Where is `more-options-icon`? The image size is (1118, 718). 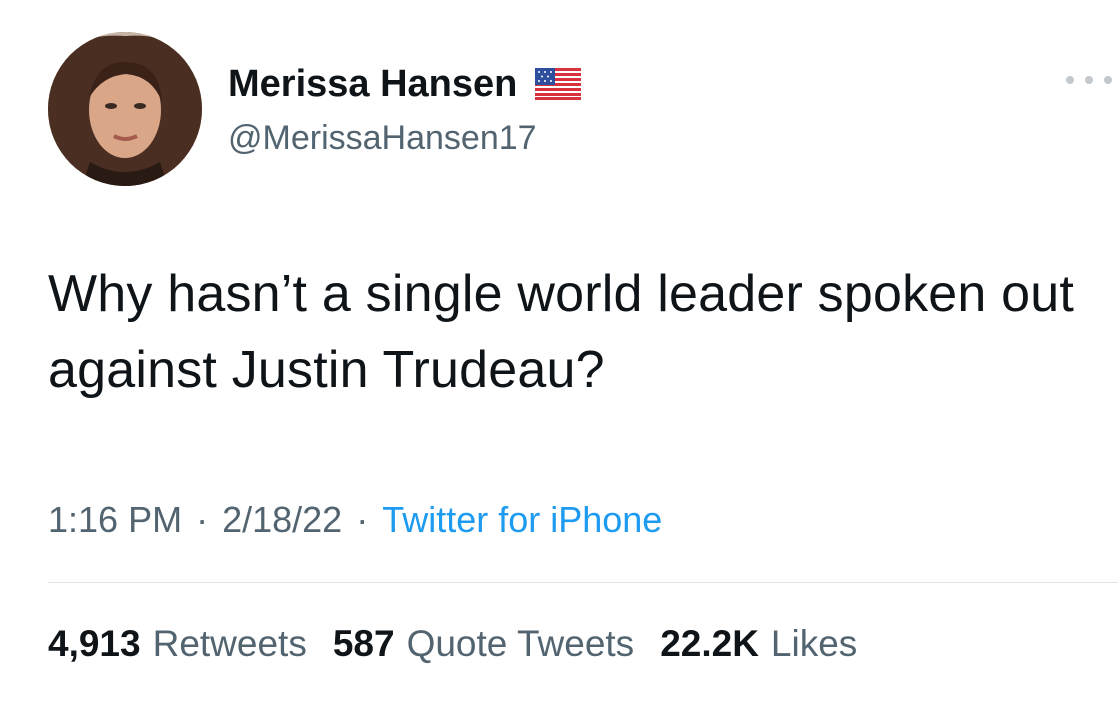
more-options-icon is located at coordinates (1089, 80).